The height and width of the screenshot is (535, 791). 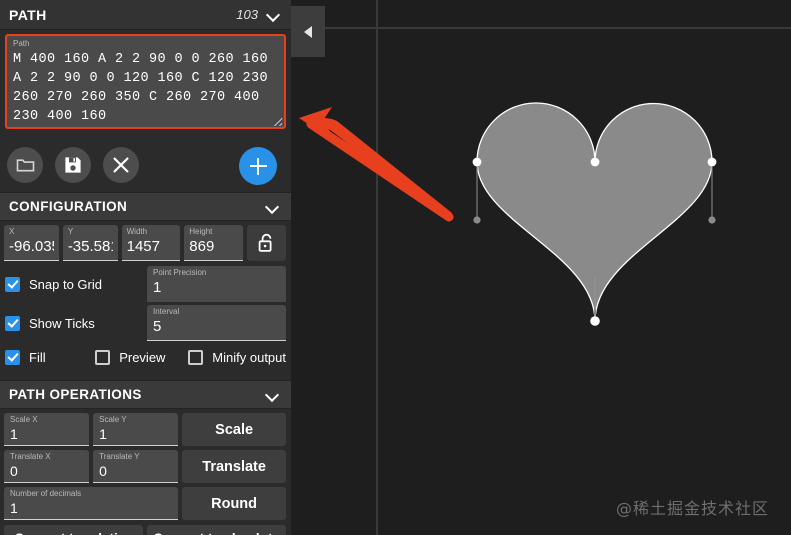 I want to click on annotation-arrow, so click(x=376, y=164).